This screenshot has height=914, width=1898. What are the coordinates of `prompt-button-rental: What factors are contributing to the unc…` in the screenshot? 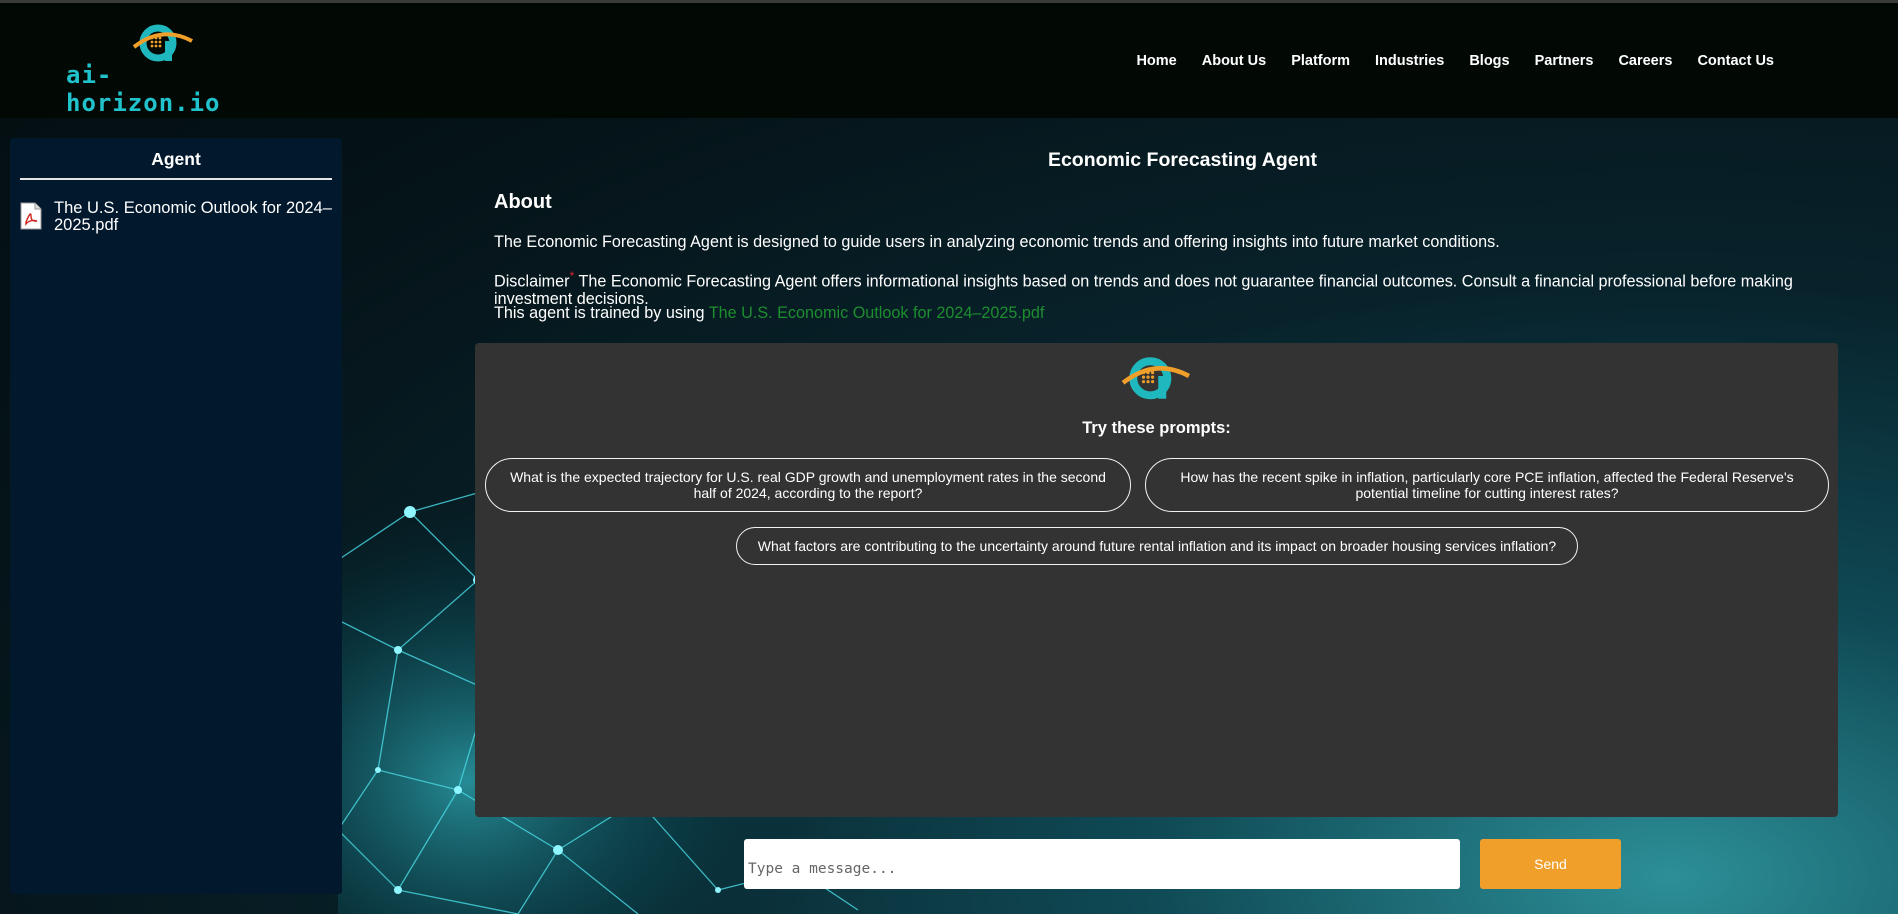 It's located at (1157, 546).